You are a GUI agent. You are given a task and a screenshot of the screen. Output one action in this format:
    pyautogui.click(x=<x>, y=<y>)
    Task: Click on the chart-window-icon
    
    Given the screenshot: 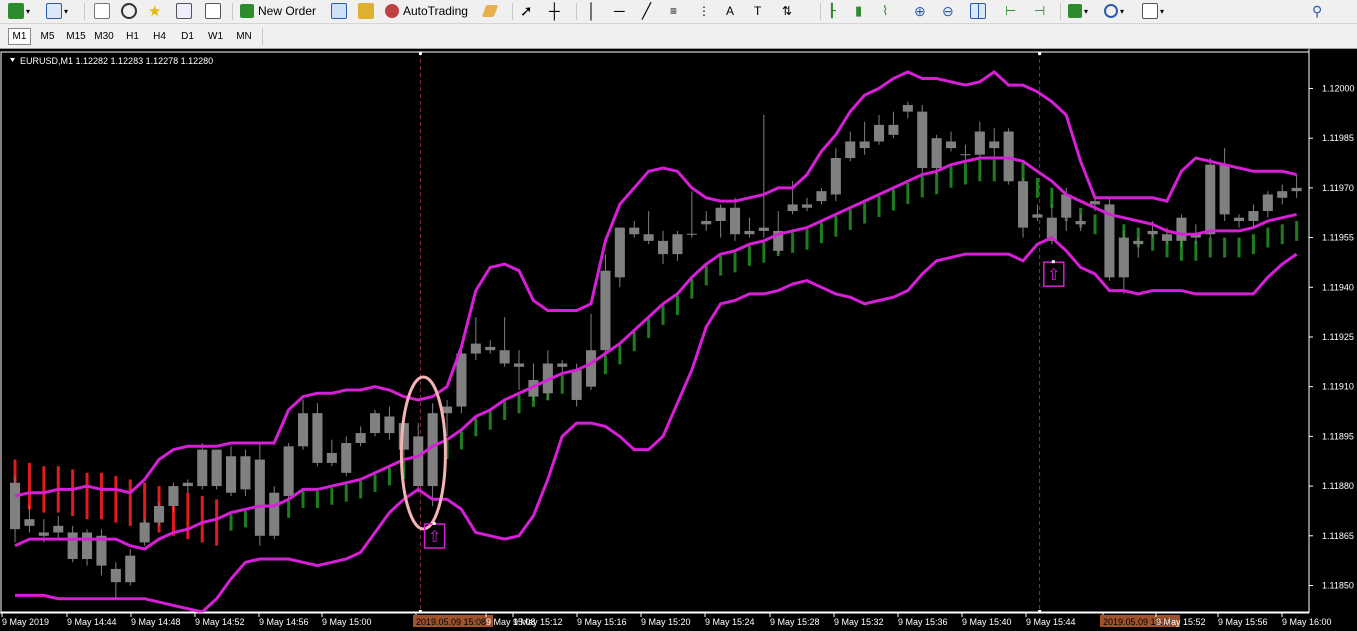 What is the action you would take?
    pyautogui.click(x=339, y=11)
    